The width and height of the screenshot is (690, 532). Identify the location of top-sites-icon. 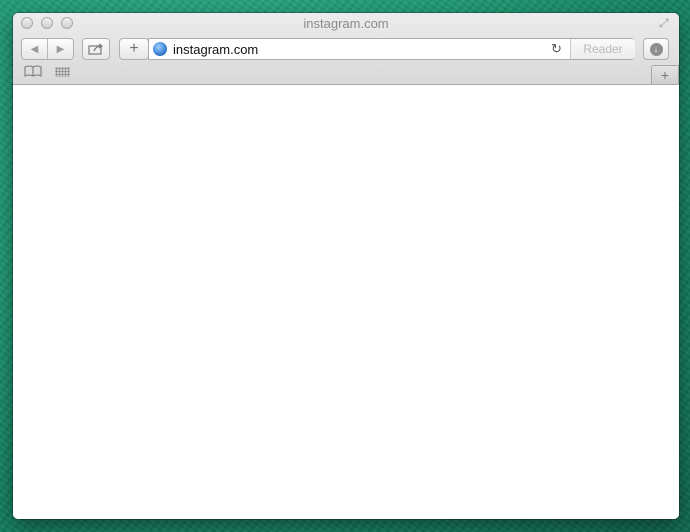
(62, 72).